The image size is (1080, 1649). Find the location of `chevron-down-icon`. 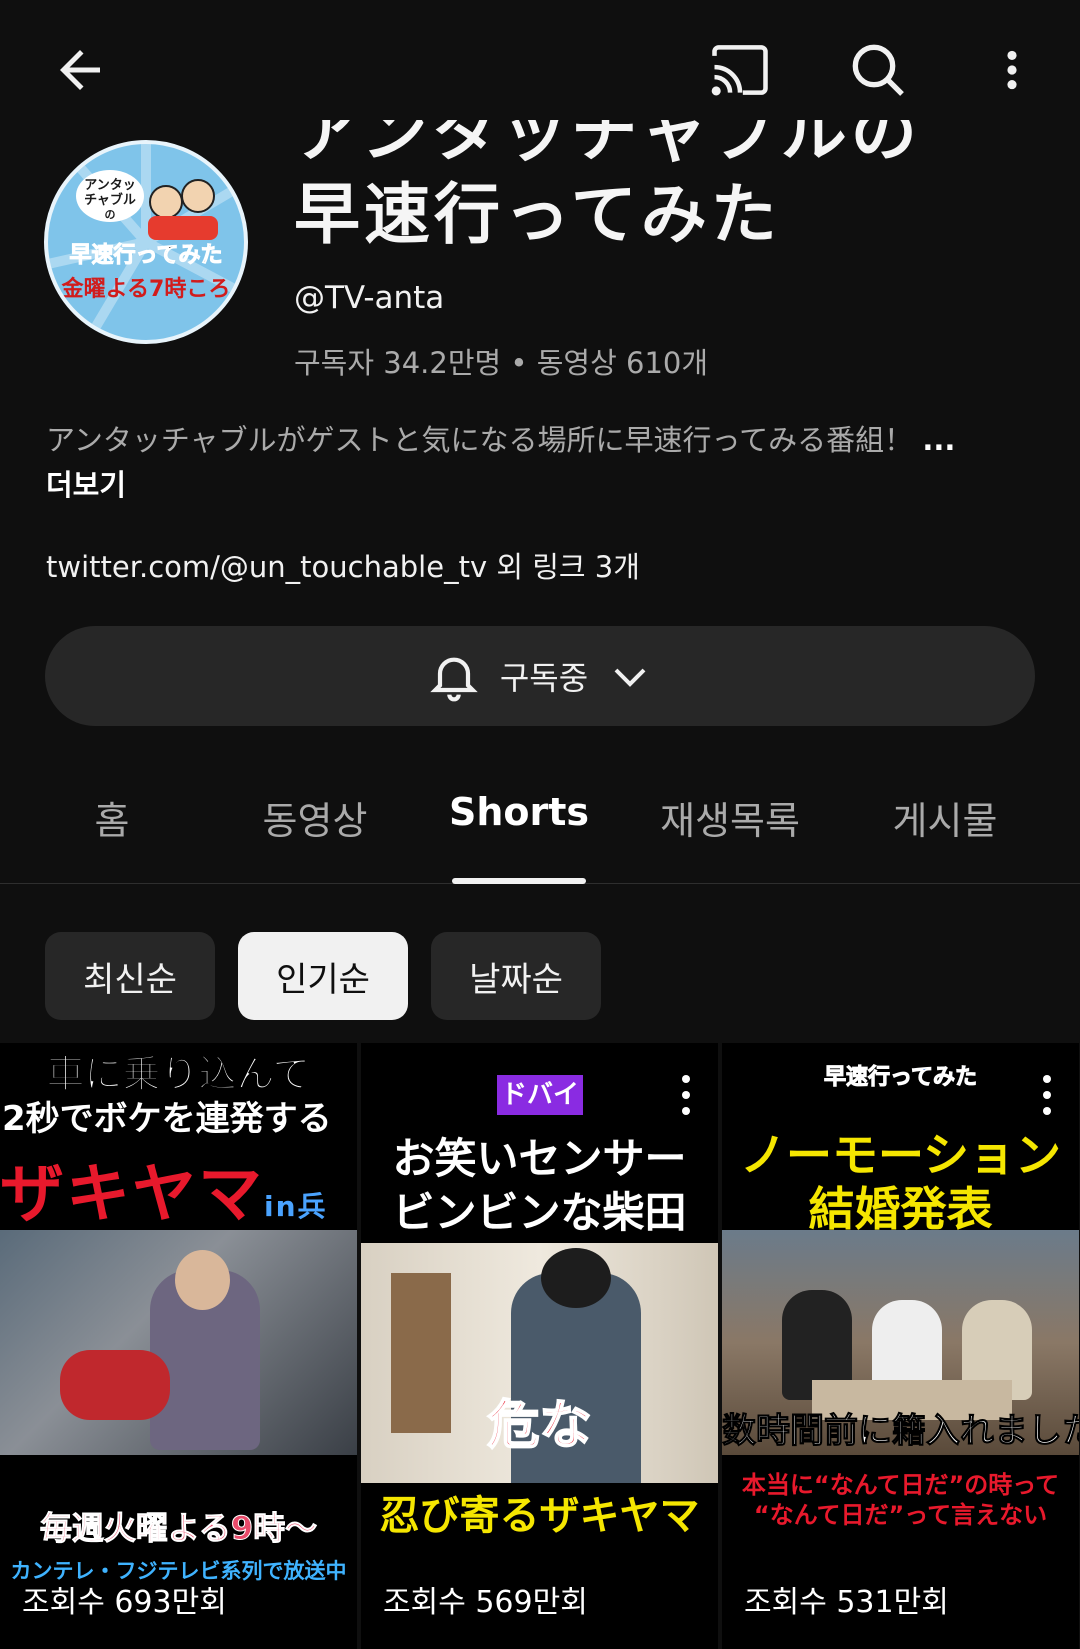

chevron-down-icon is located at coordinates (630, 677).